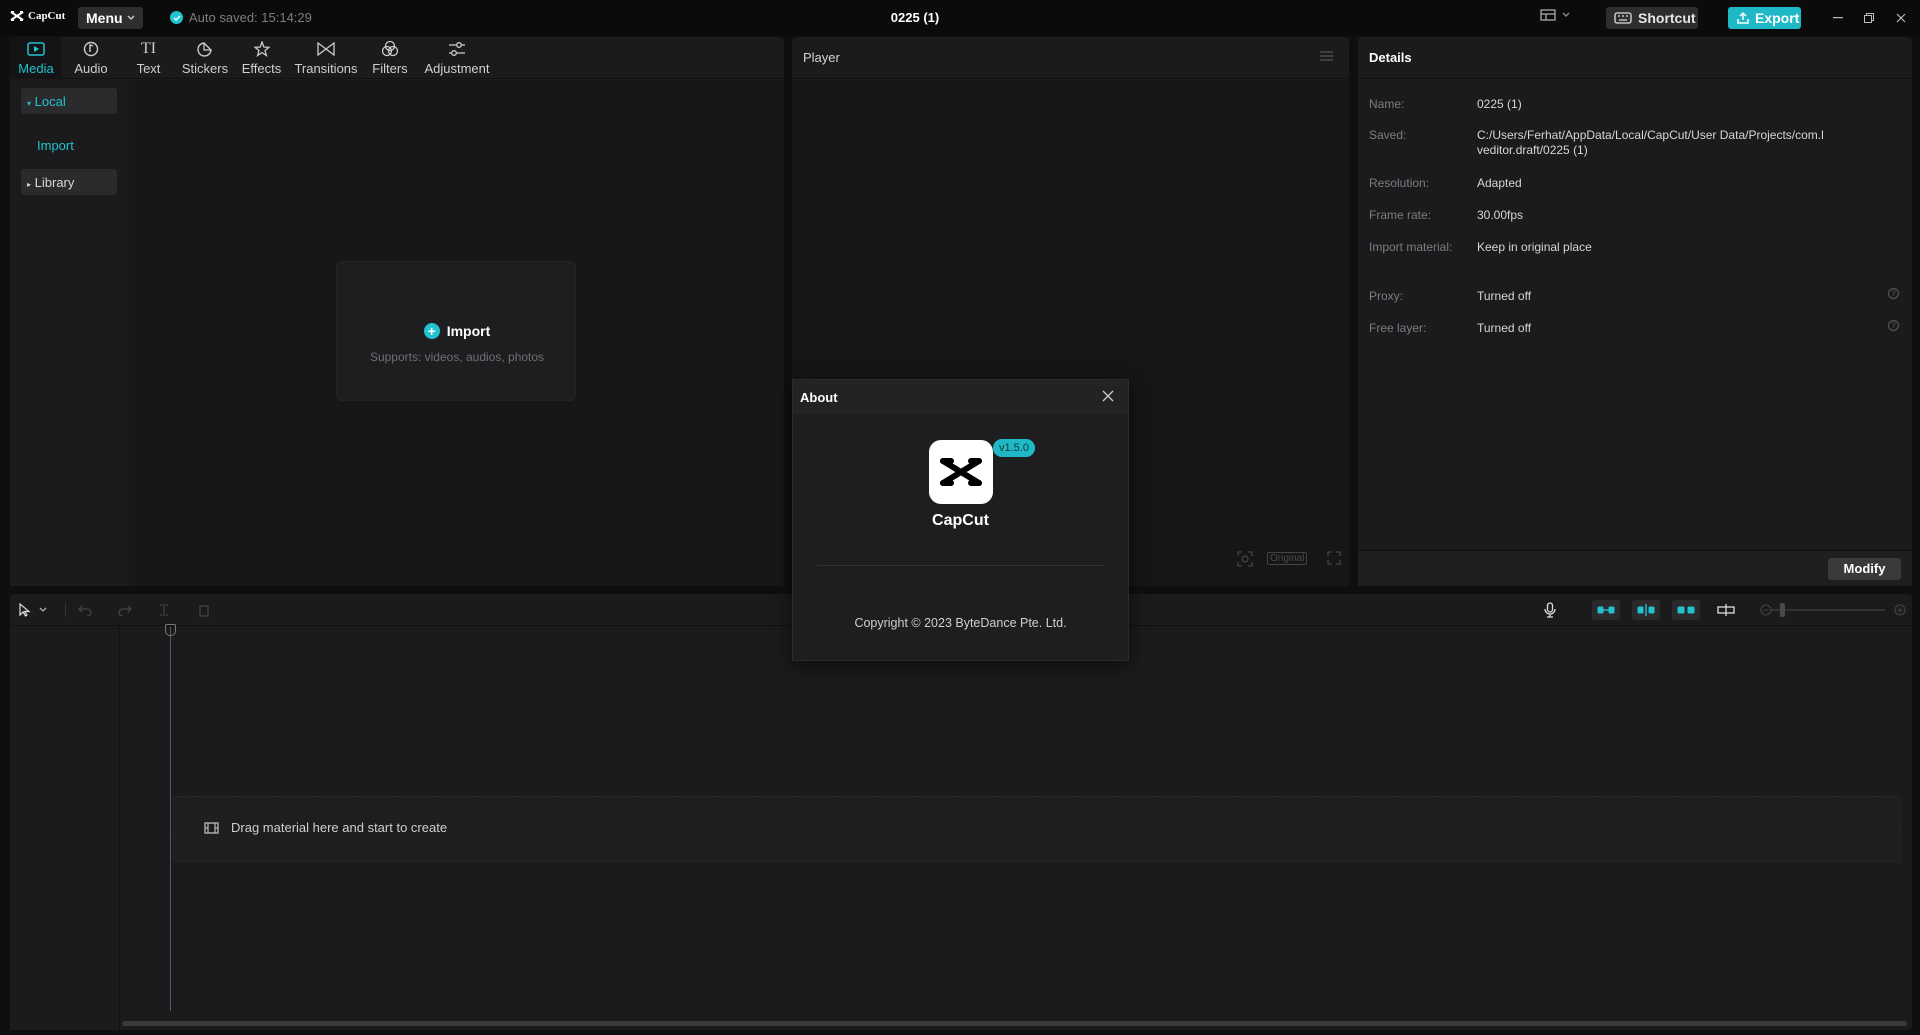 This screenshot has width=1920, height=1035. What do you see at coordinates (69, 101) in the screenshot?
I see `sidebar-item-local: ▾ Local` at bounding box center [69, 101].